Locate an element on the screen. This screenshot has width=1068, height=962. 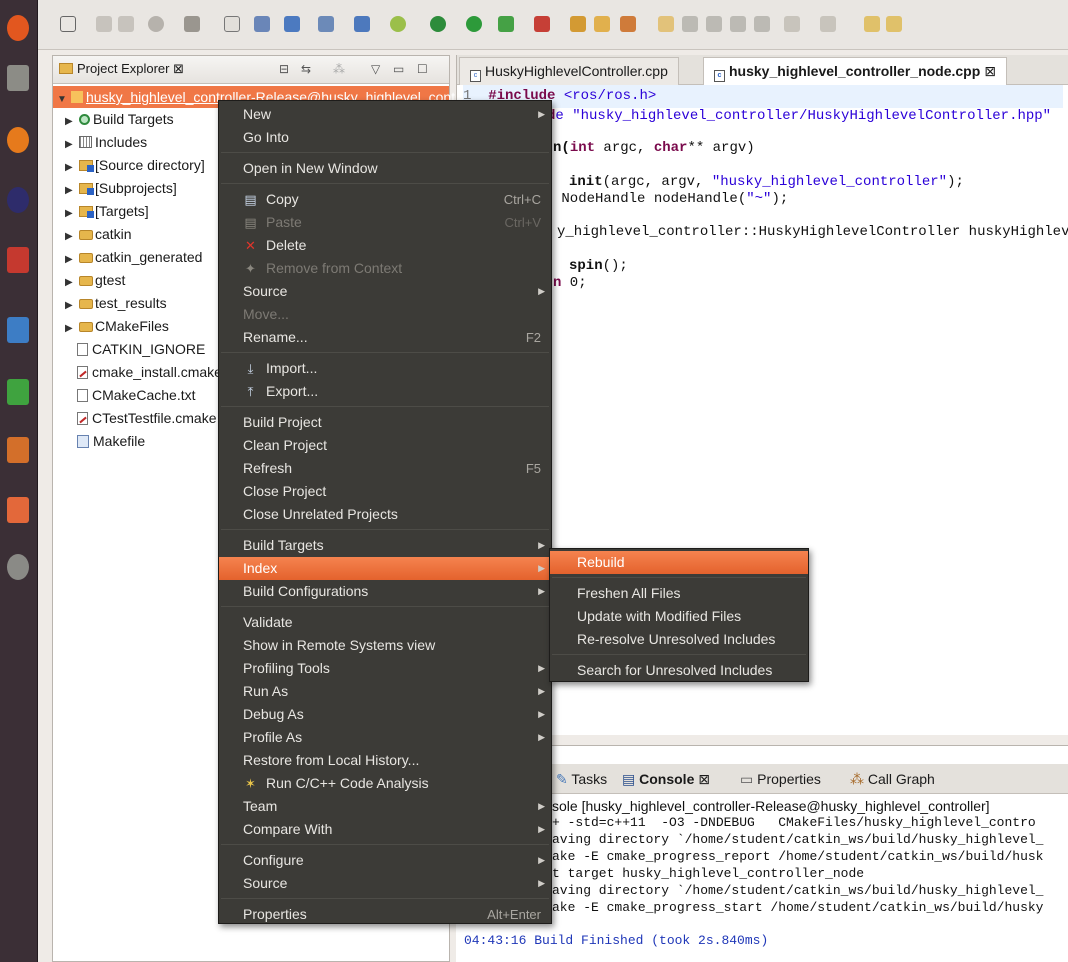
menu-item-build-configurations: Build Configurations ▶ is located at coordinates (385, 591).